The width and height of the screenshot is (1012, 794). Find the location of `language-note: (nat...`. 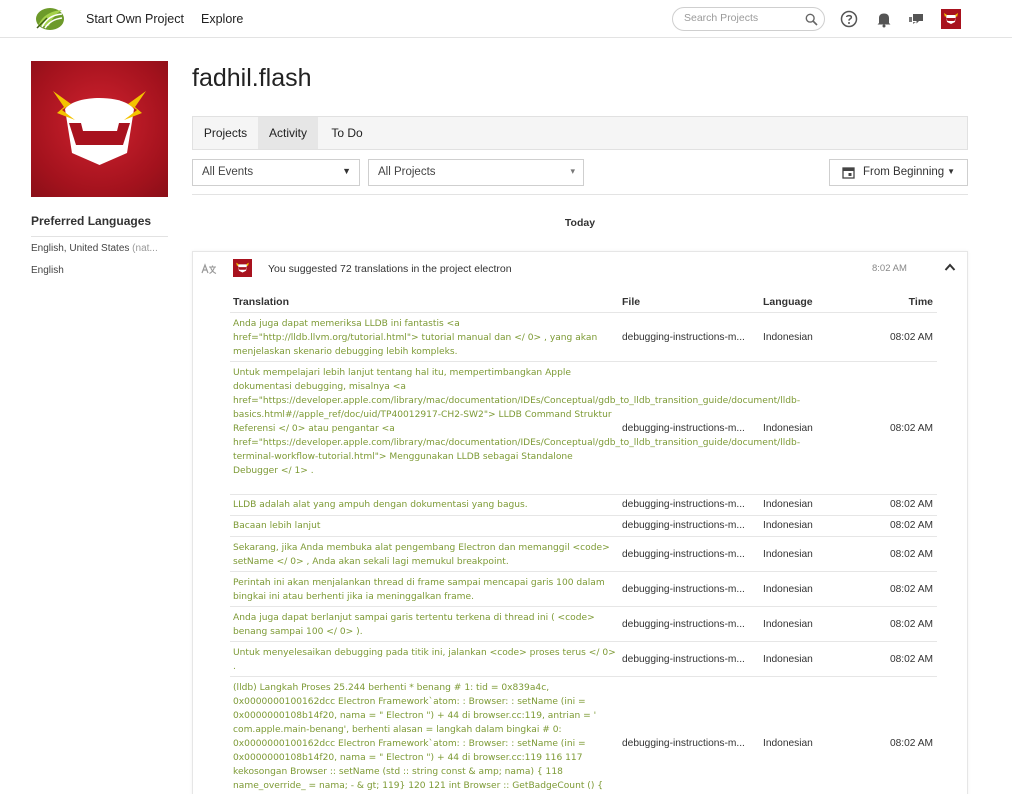

language-note: (nat... is located at coordinates (145, 248).